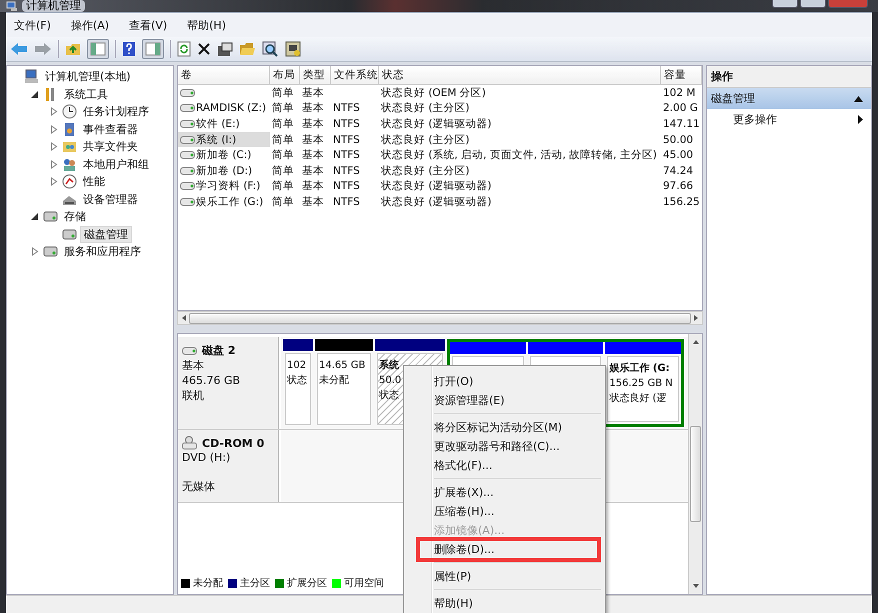 The width and height of the screenshot is (878, 613). I want to click on table-cell: 状态良好 (逻辑驱动器), so click(436, 186).